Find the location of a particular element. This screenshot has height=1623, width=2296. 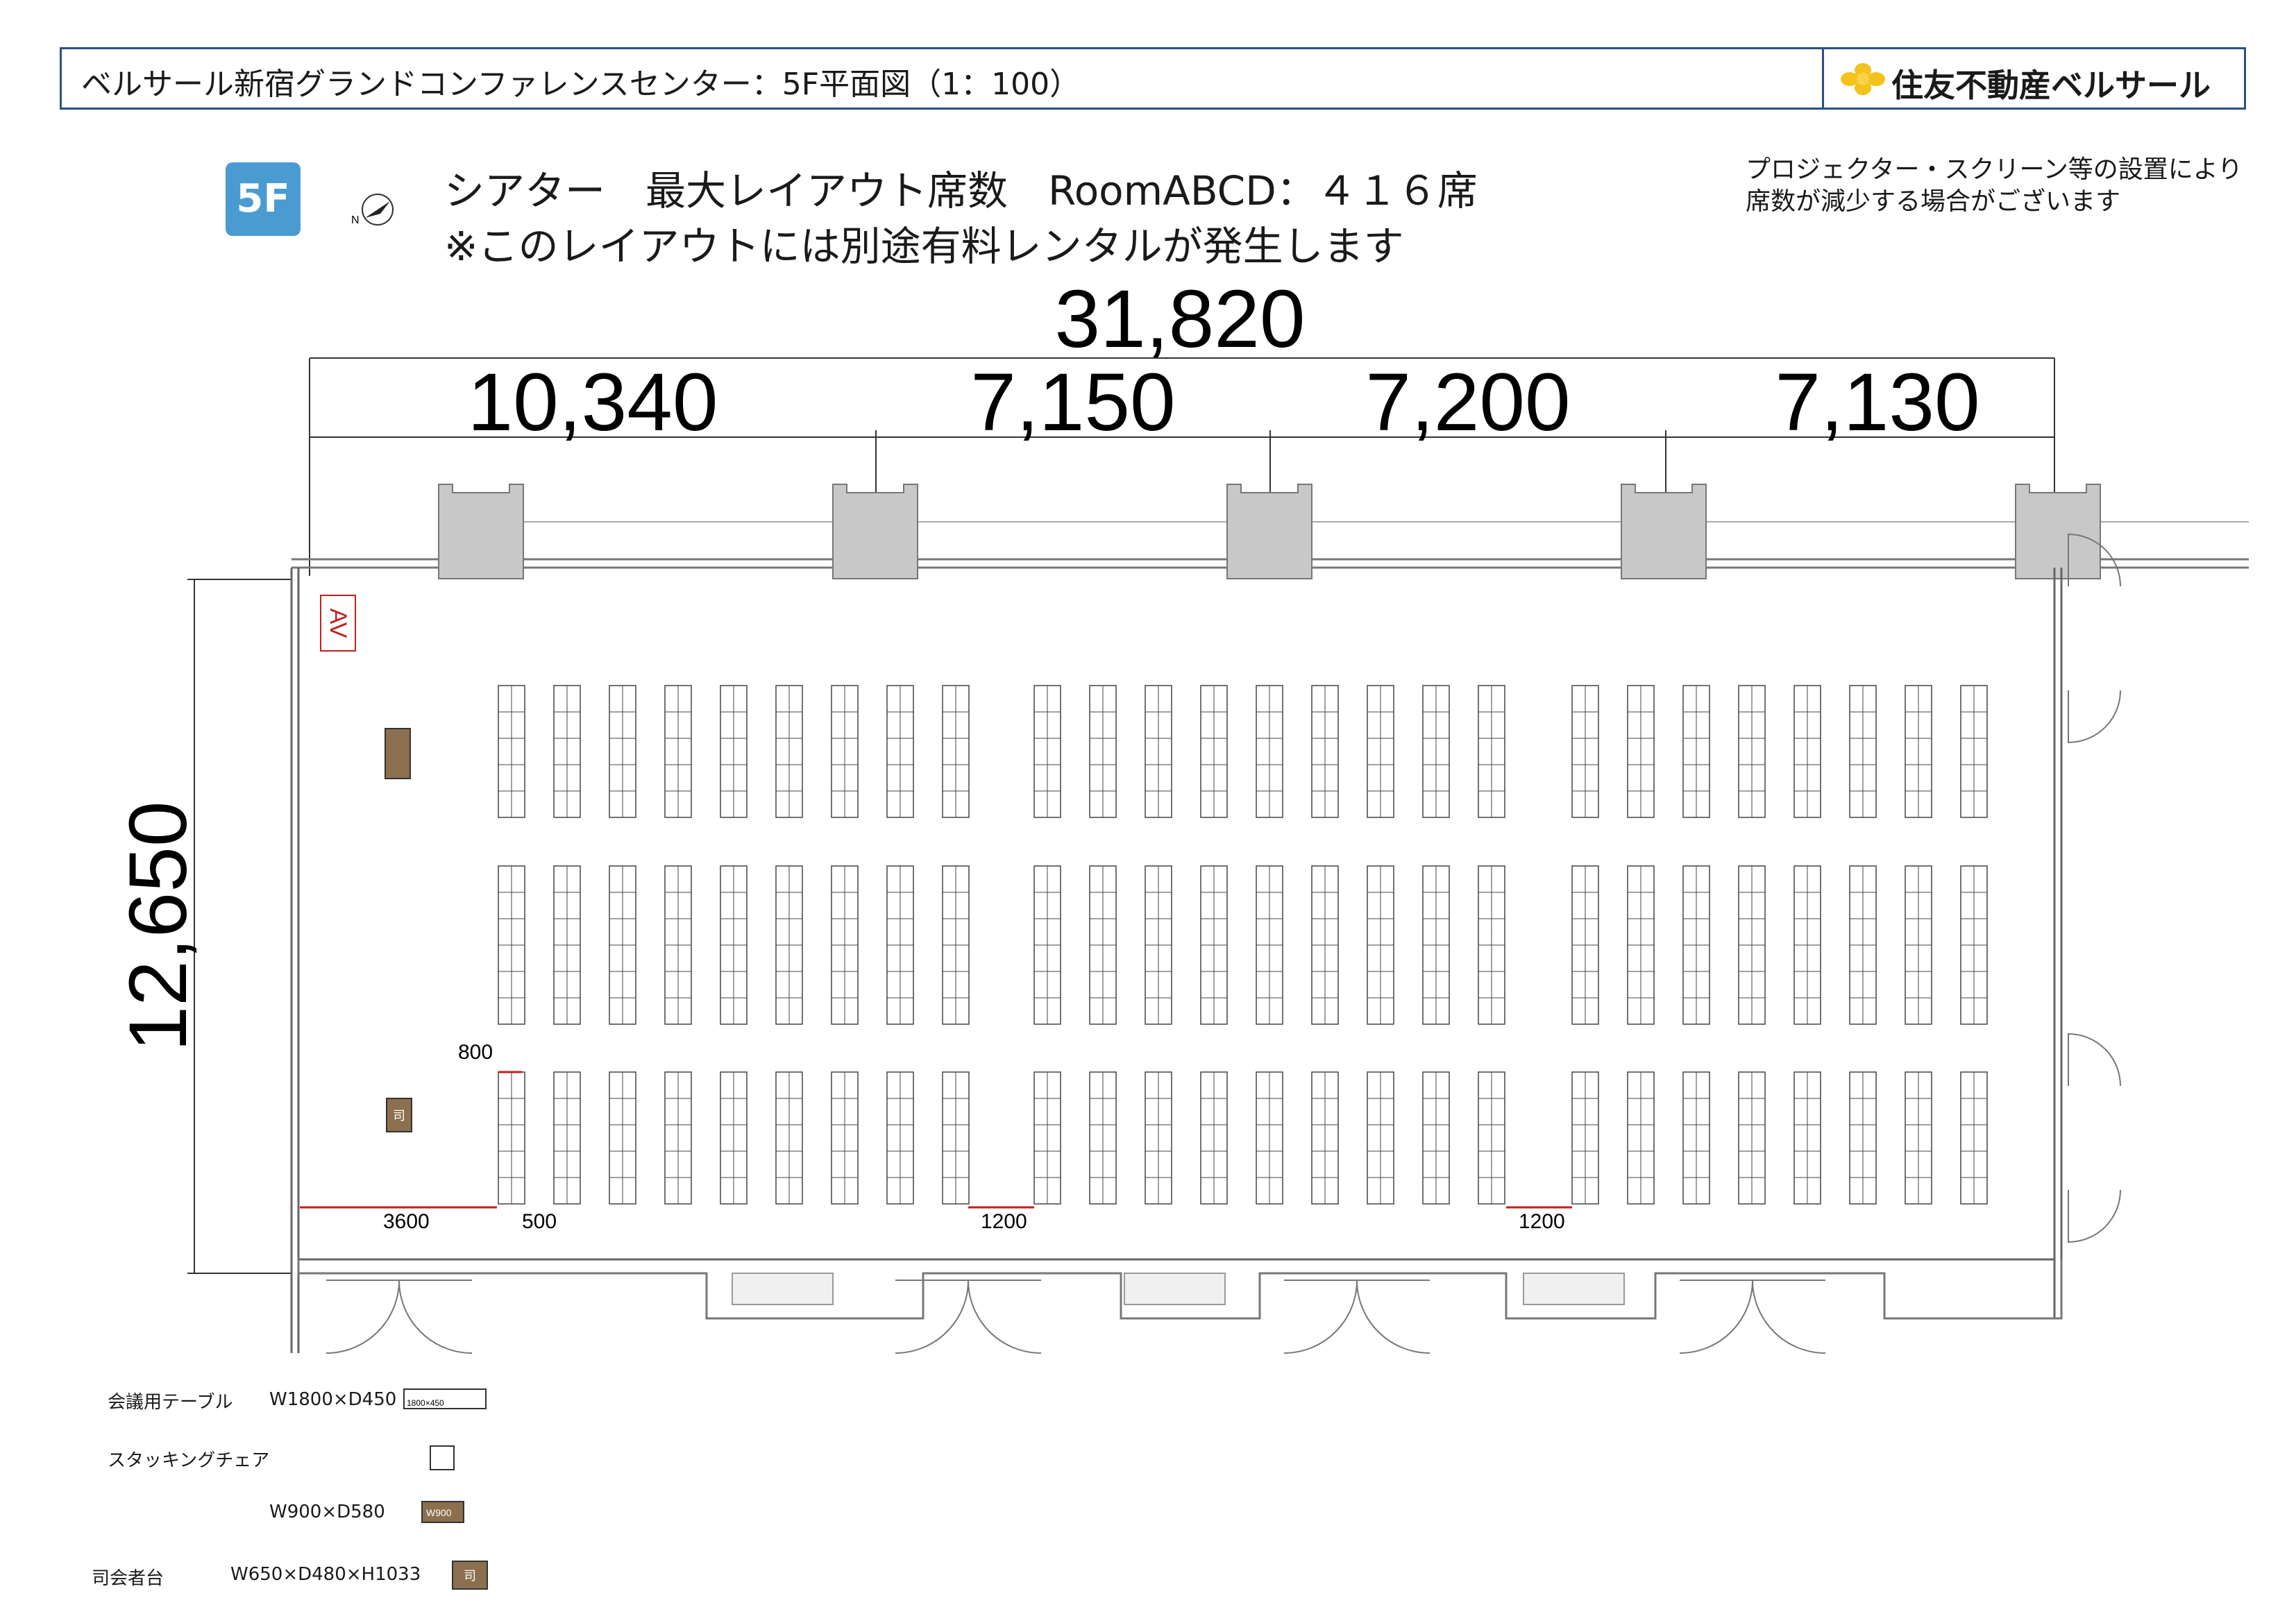

dimension-section-2: 7,150 is located at coordinates (1073, 402).